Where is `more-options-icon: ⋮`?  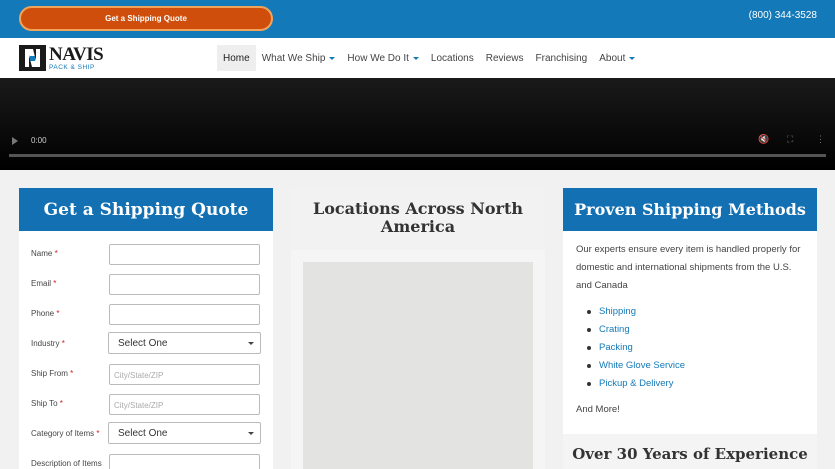
more-options-icon: ⋮ is located at coordinates (820, 139).